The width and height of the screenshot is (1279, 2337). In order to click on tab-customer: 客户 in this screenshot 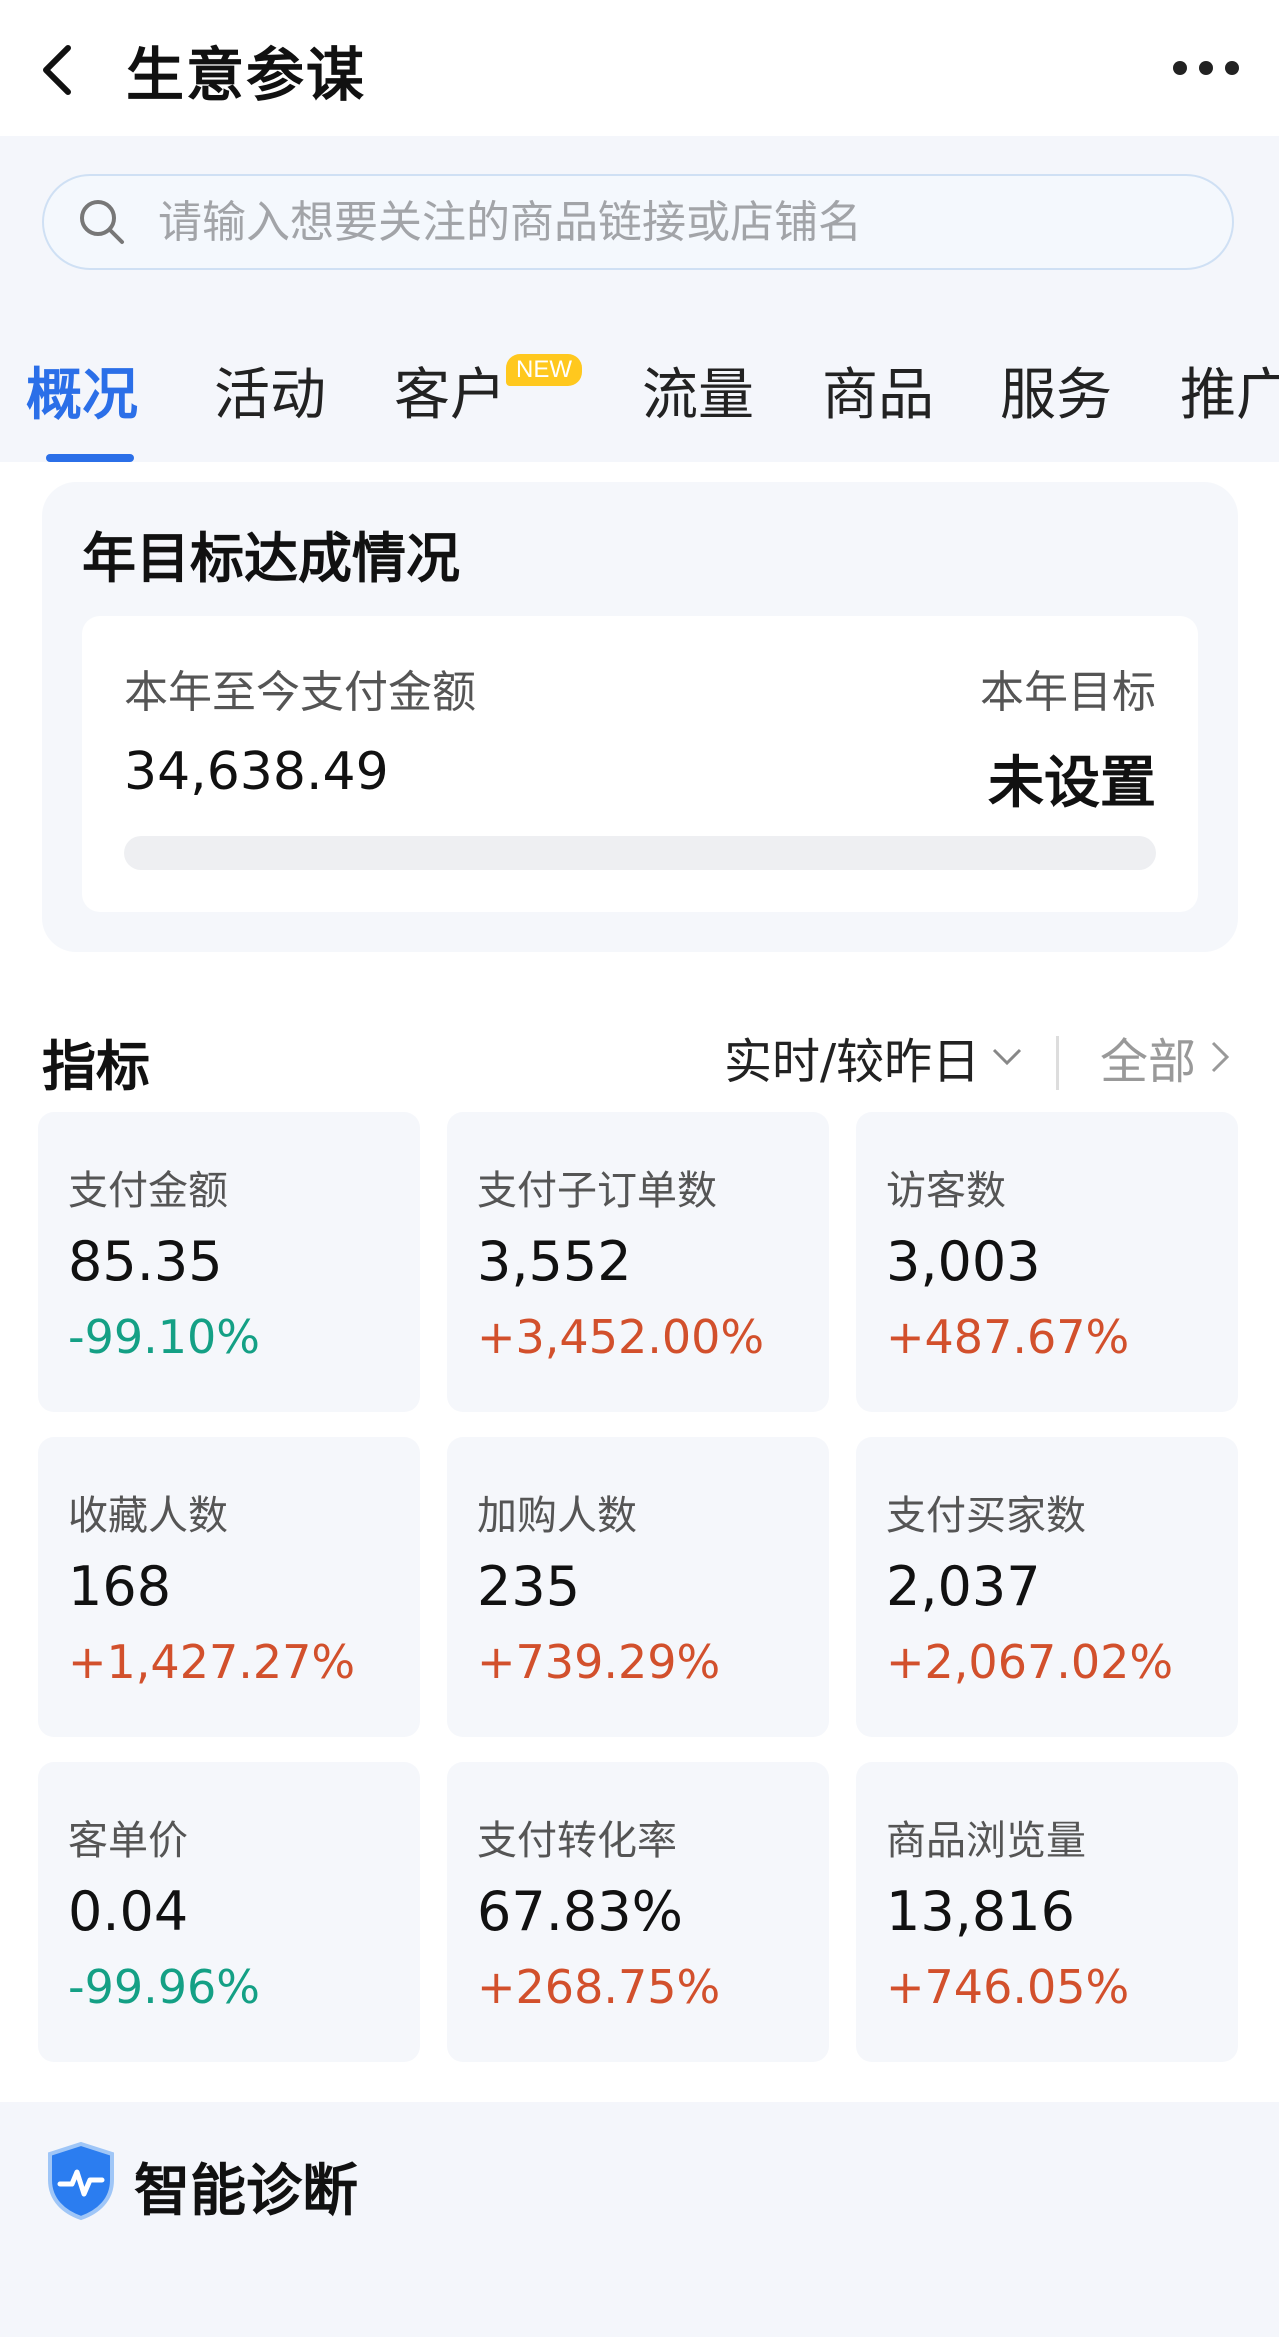, I will do `click(450, 390)`.